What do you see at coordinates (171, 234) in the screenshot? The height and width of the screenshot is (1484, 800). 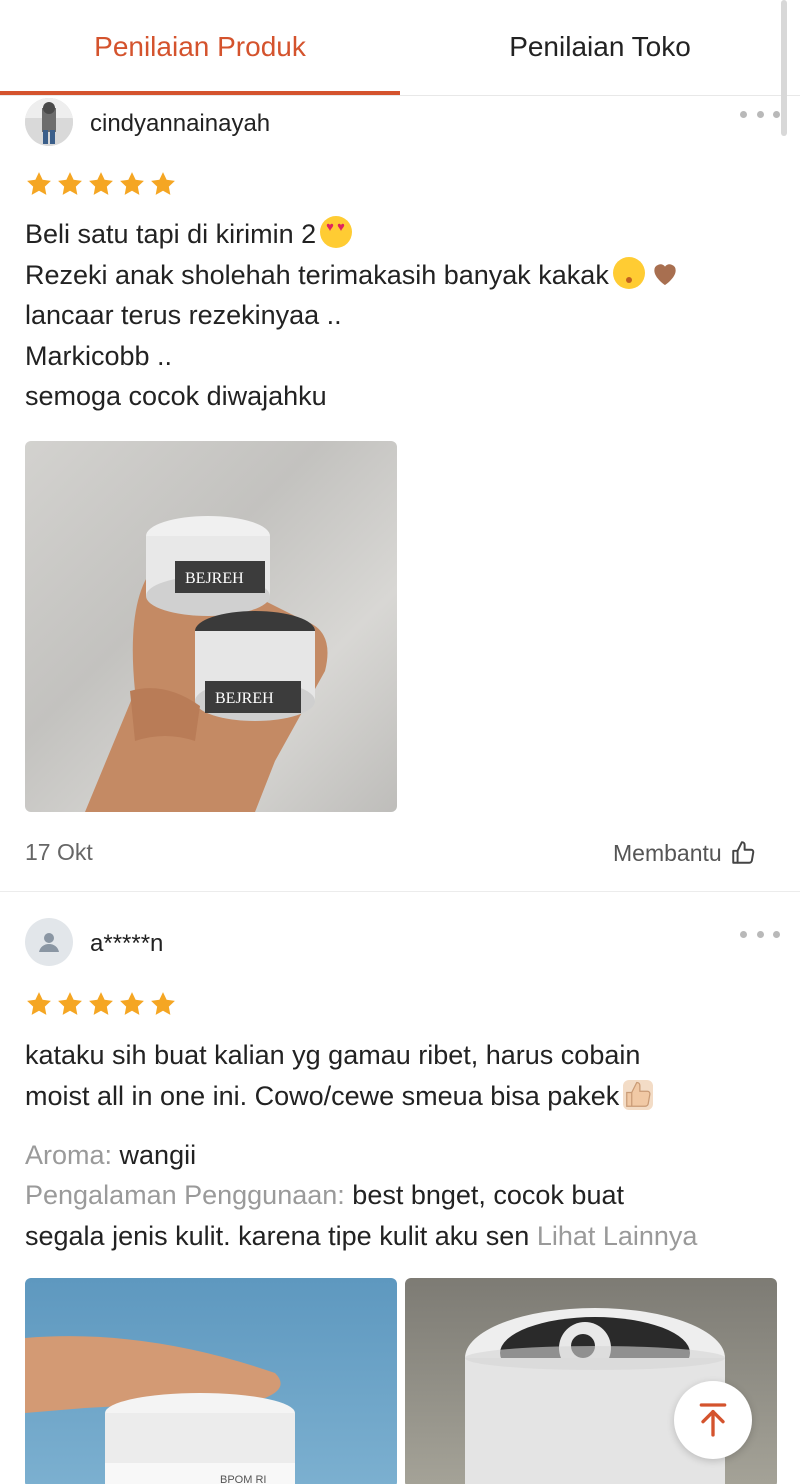 I see `review-line: Beli satu tapi di kirimin 2` at bounding box center [171, 234].